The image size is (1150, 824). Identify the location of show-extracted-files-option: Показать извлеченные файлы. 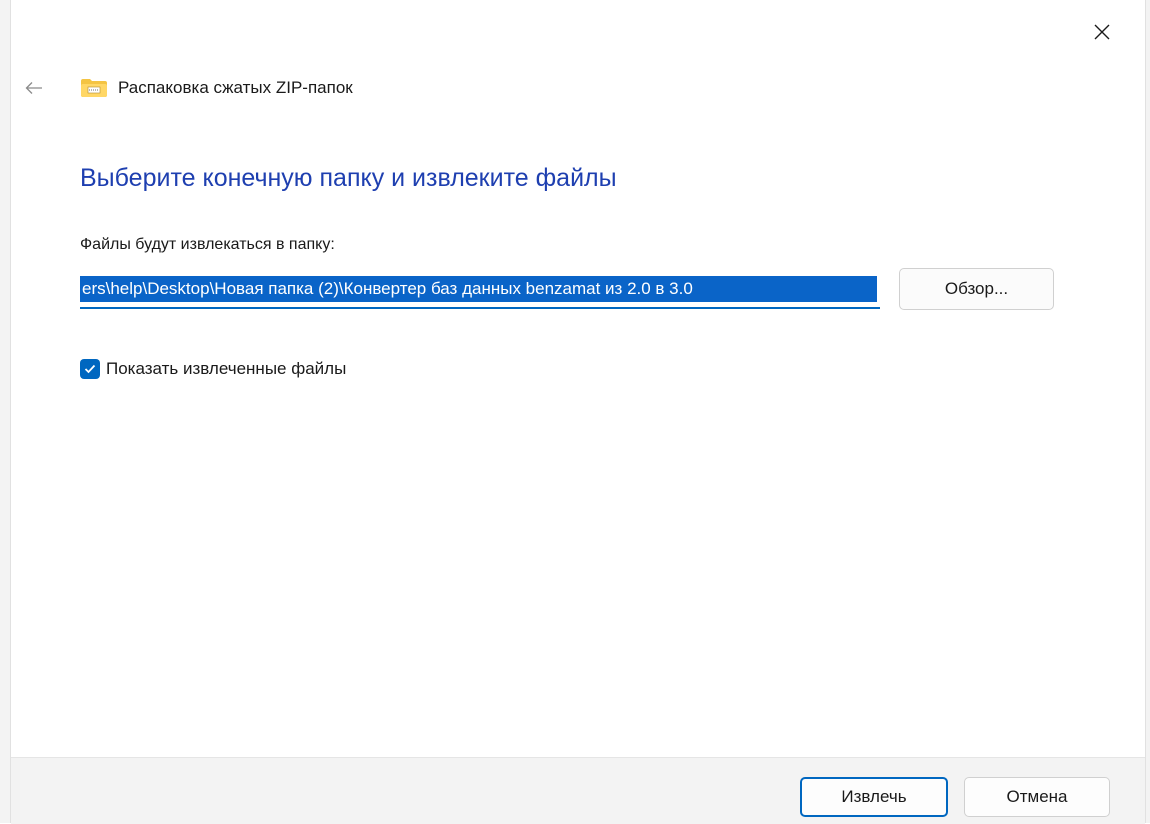
(213, 369).